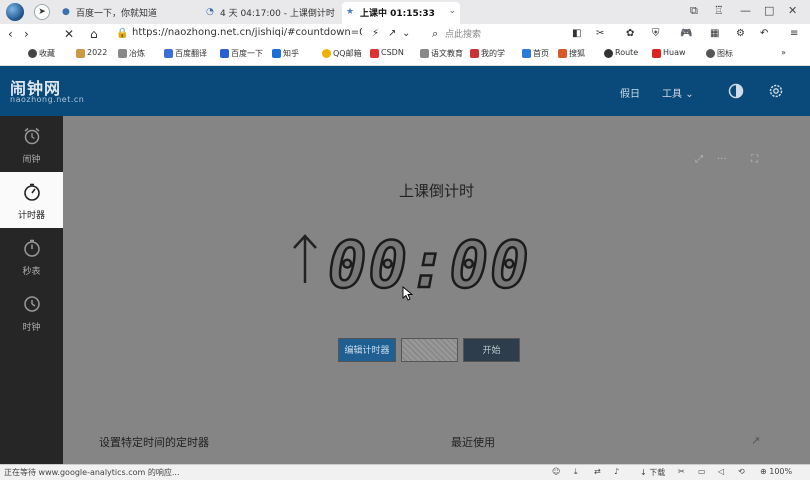  Describe the element at coordinates (794, 34) in the screenshot. I see `menu-icon: ≡` at that location.